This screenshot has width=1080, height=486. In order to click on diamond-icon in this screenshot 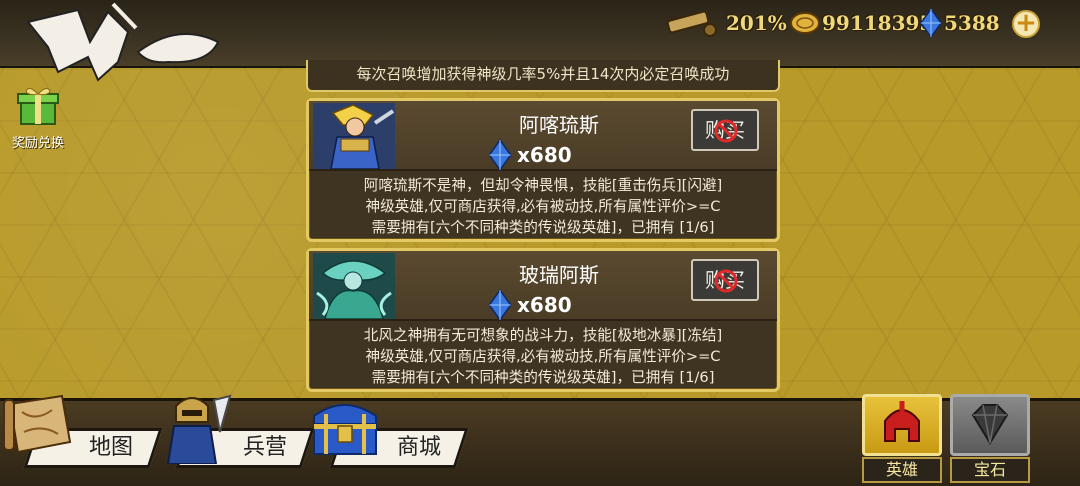, I will do `click(990, 424)`.